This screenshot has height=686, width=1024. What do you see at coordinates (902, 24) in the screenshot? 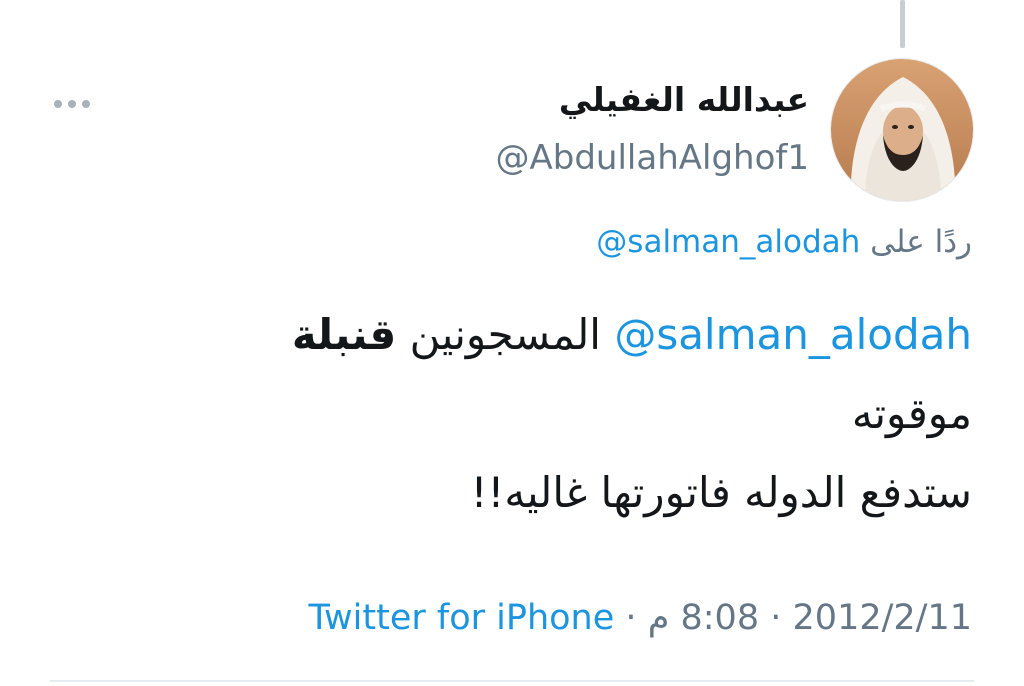
I see `thread-connector-line` at bounding box center [902, 24].